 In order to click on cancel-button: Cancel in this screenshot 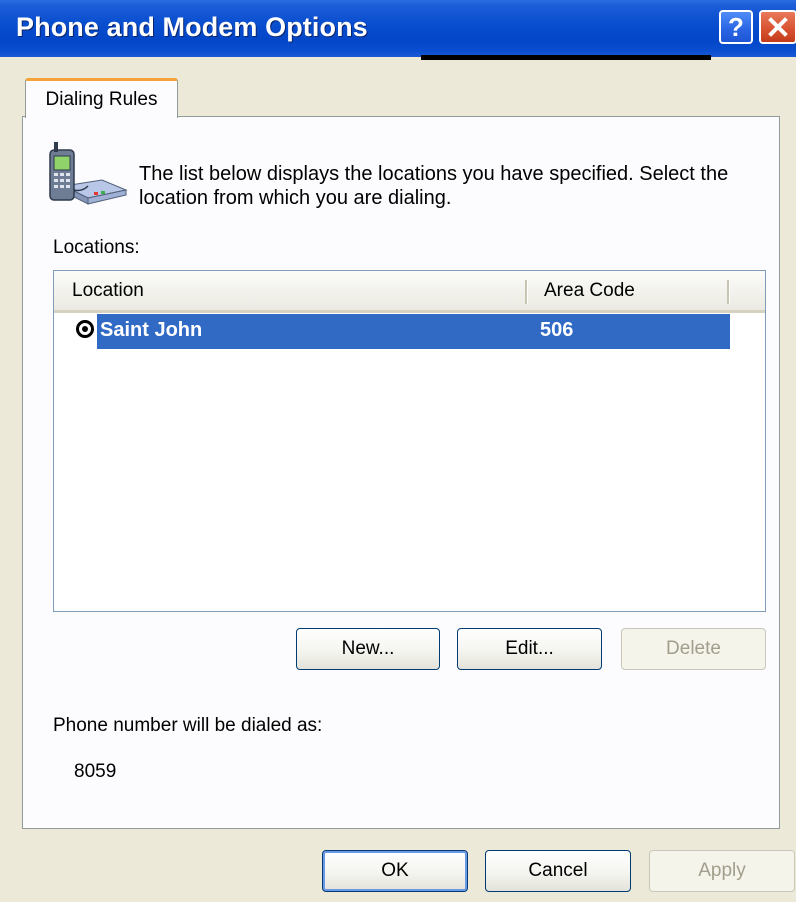, I will do `click(558, 871)`.